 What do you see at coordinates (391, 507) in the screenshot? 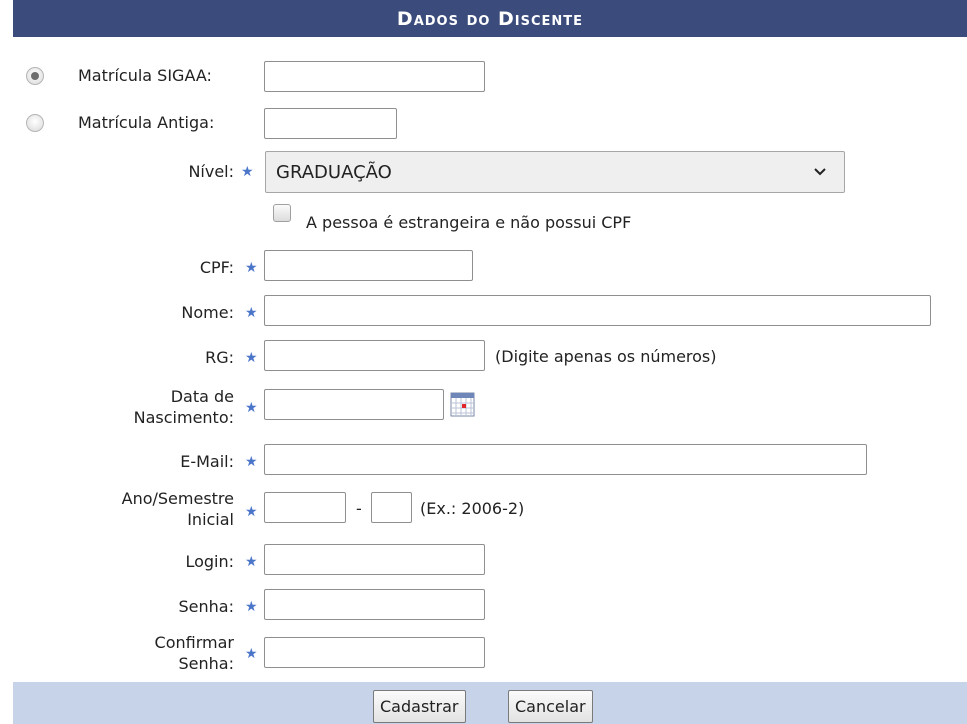
I see `semestre-input` at bounding box center [391, 507].